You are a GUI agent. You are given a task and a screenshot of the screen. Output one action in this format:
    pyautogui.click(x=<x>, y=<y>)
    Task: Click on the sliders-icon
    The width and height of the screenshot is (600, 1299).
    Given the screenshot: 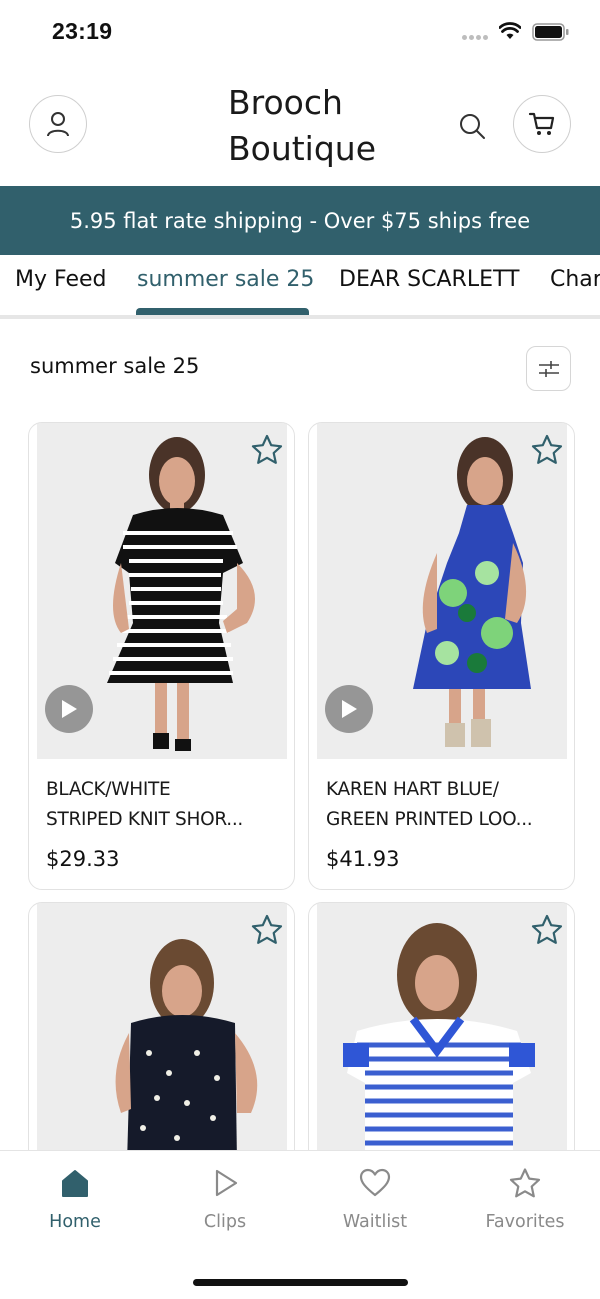 What is the action you would take?
    pyautogui.click(x=548, y=368)
    